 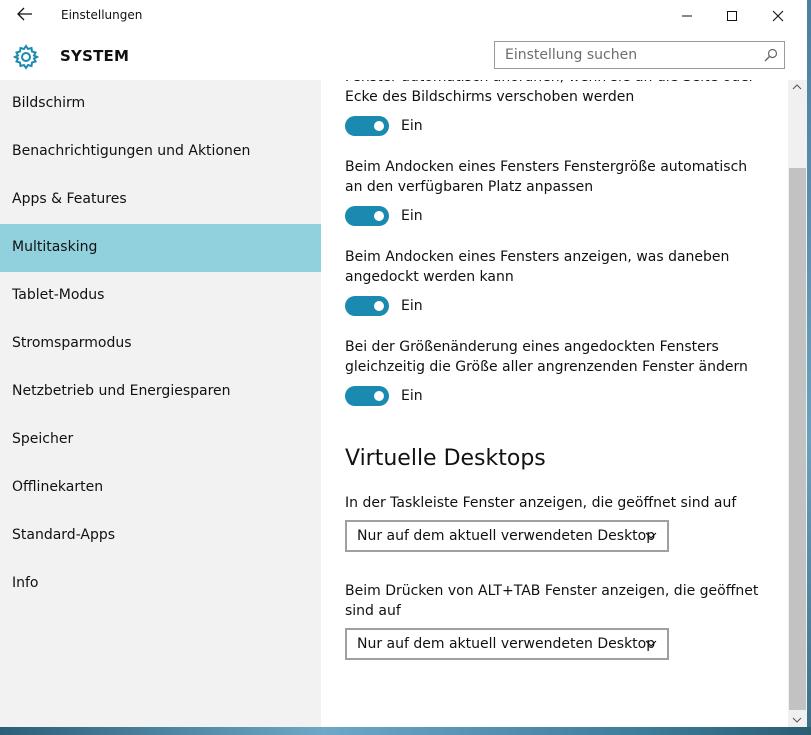 I want to click on minimize-button, so click(x=687, y=16).